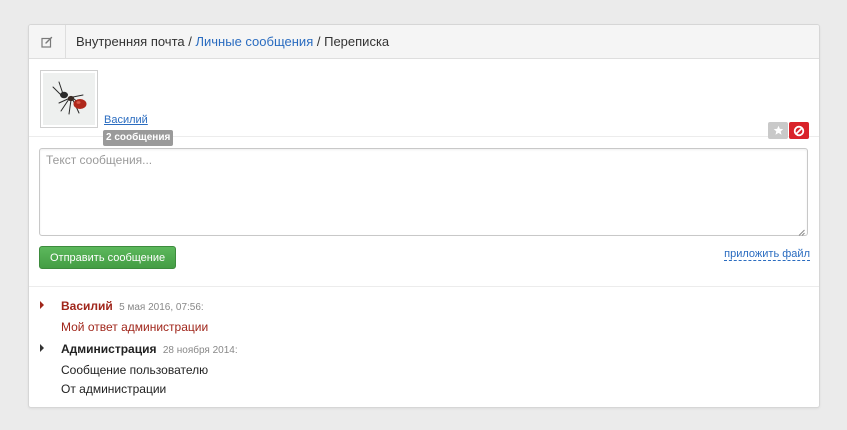  I want to click on message-author: Василий, so click(87, 306).